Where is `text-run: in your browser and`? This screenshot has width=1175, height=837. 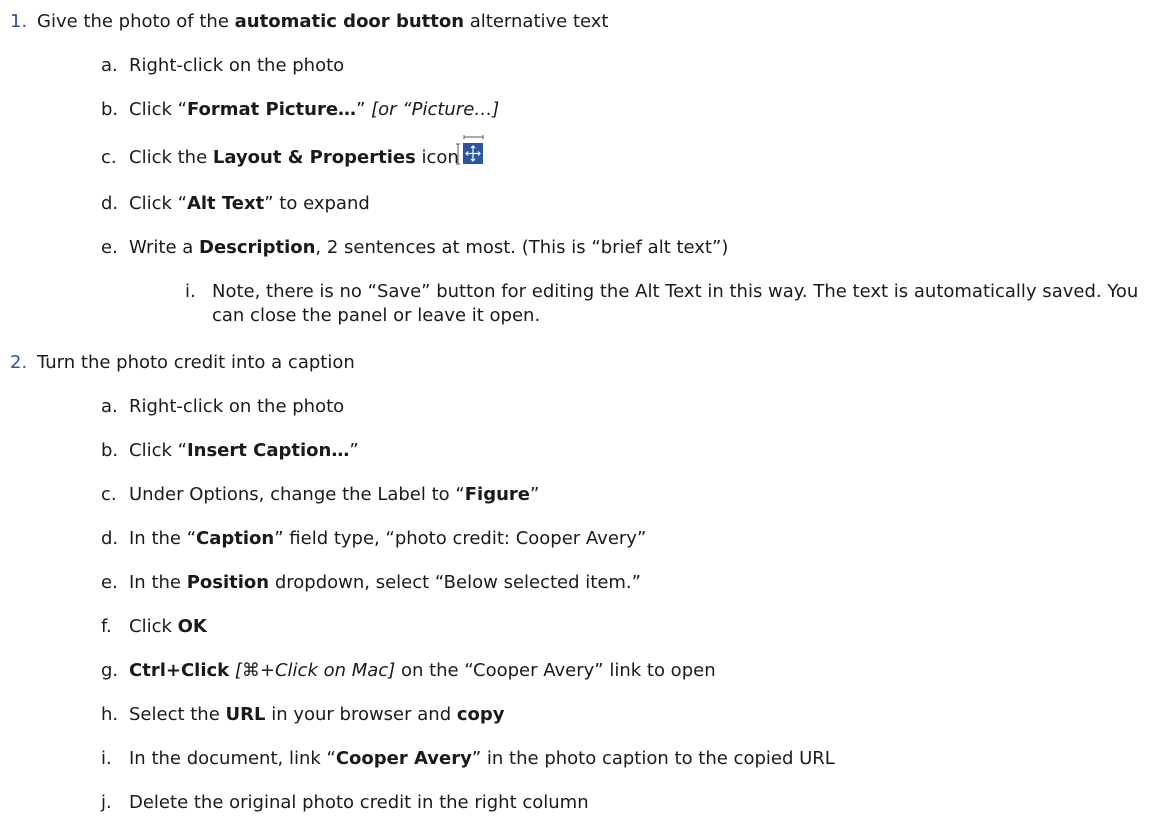 text-run: in your browser and is located at coordinates (361, 714).